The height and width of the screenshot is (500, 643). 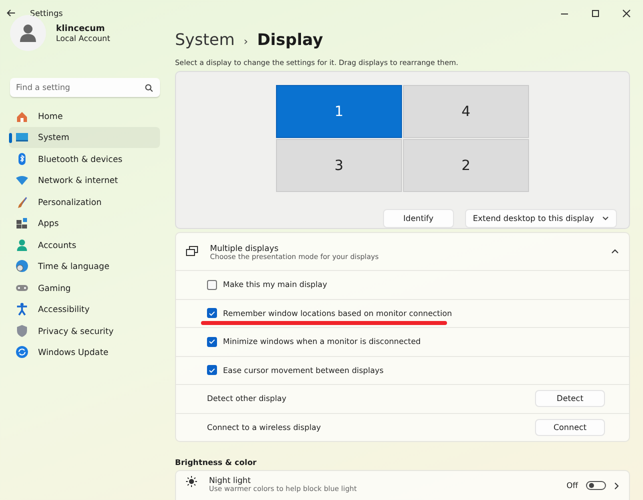 I want to click on section-title: Multiple displays, so click(x=245, y=247).